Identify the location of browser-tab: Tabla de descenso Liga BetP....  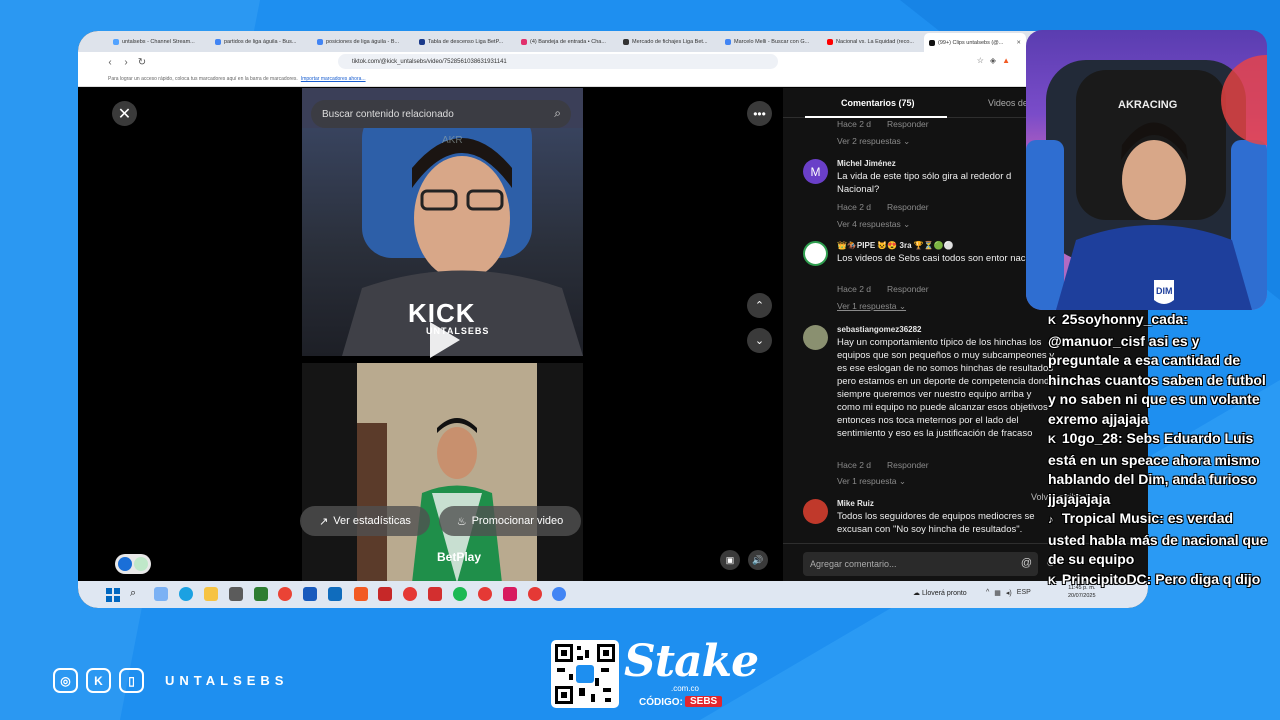
(465, 41).